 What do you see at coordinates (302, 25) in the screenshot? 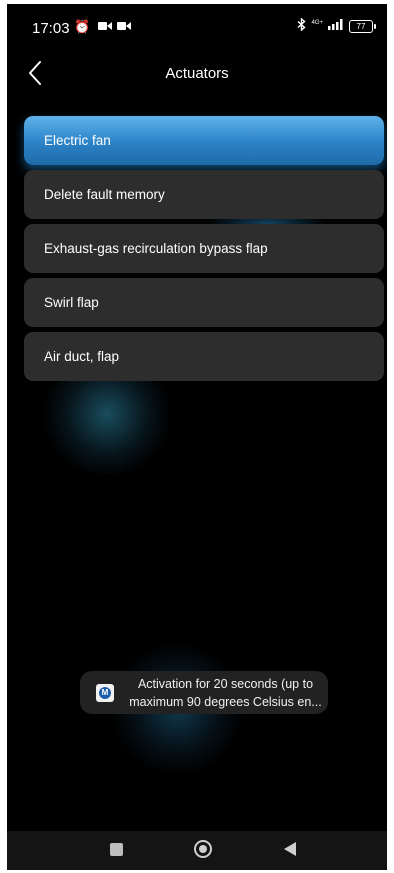
I see `bluetooth-icon` at bounding box center [302, 25].